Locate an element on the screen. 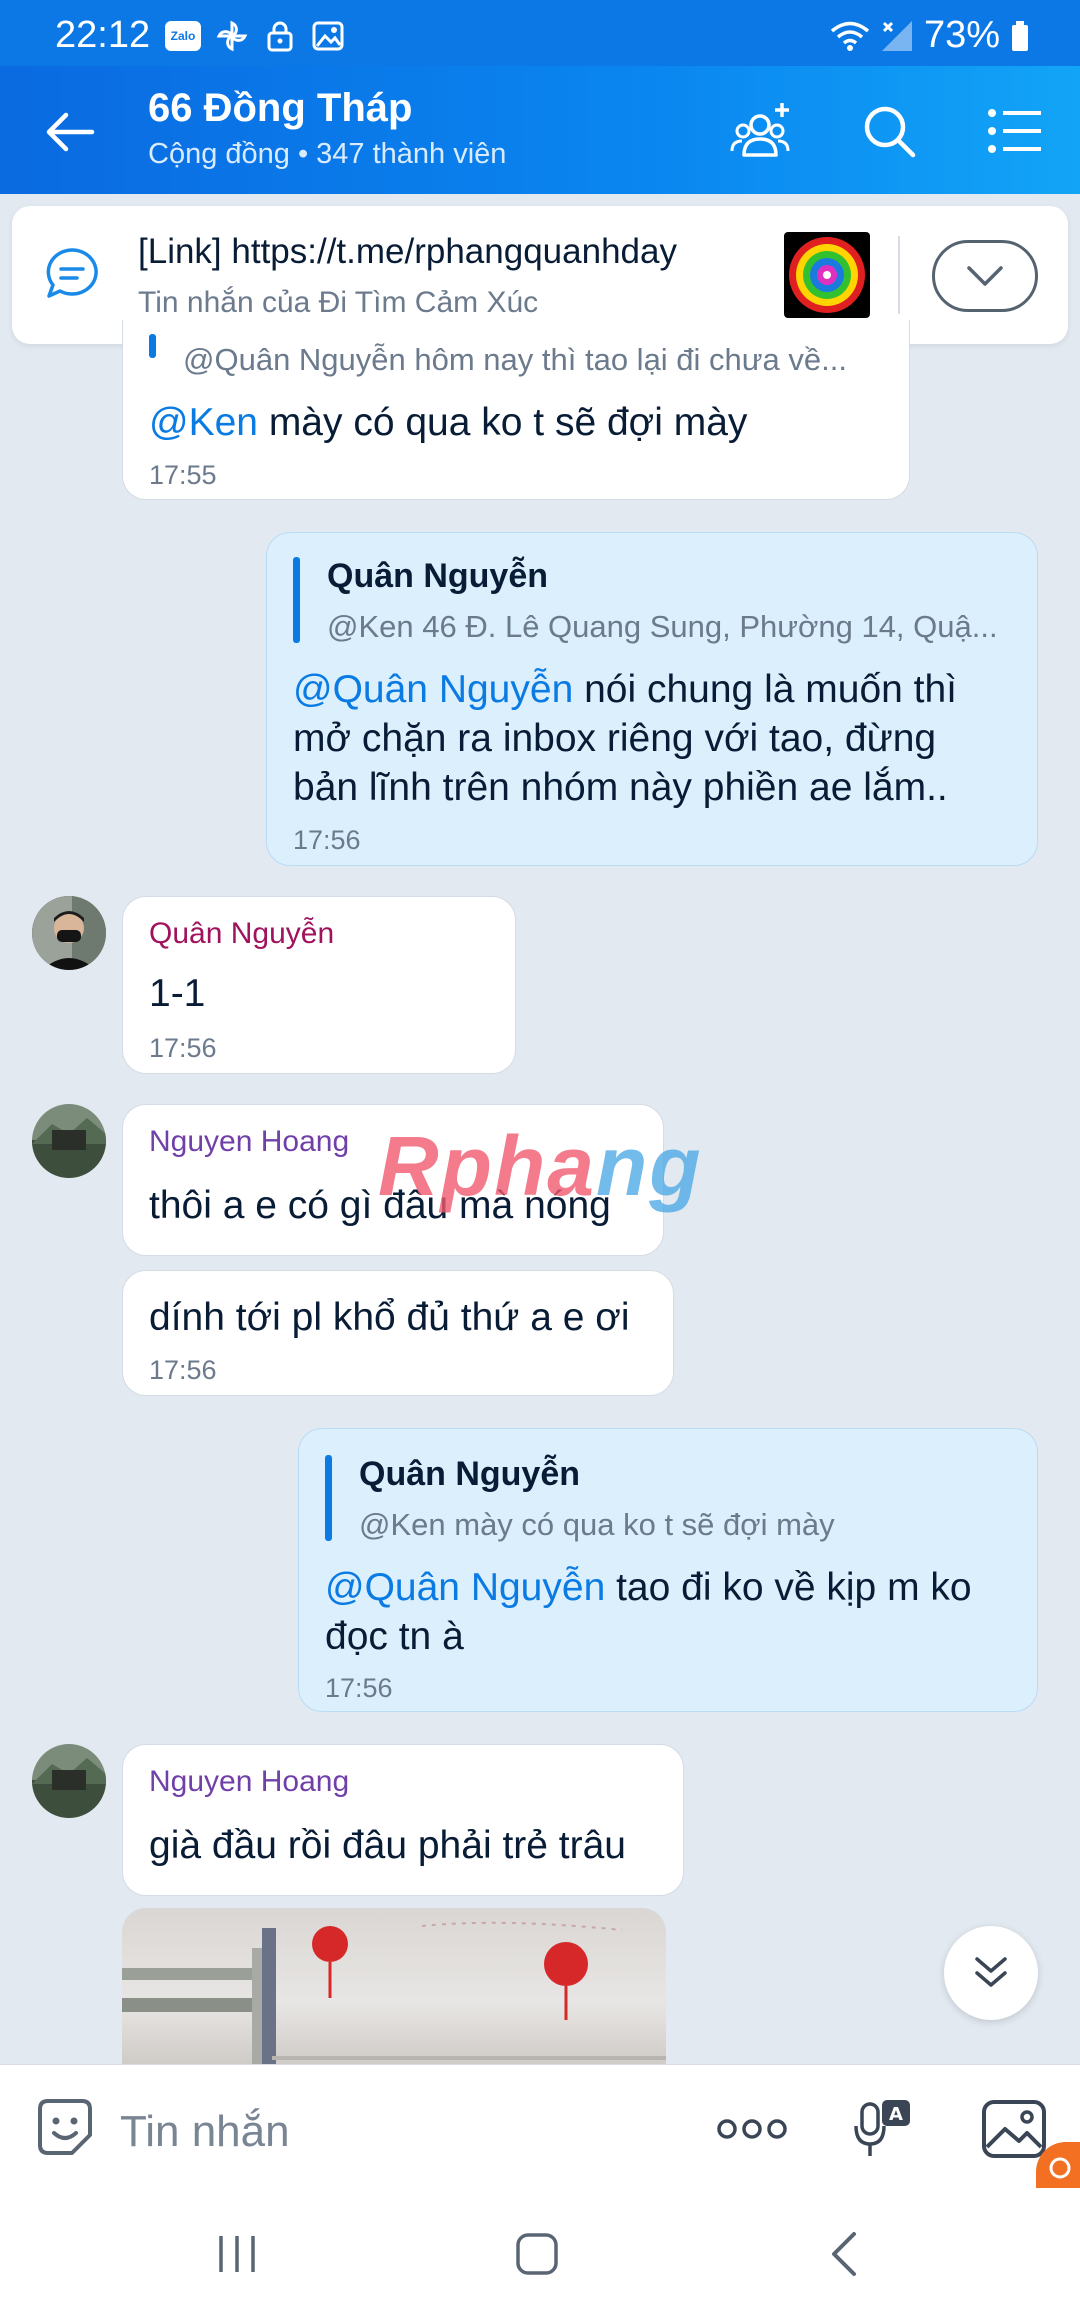  group-title: 66 Đồng Tháp is located at coordinates (280, 108).